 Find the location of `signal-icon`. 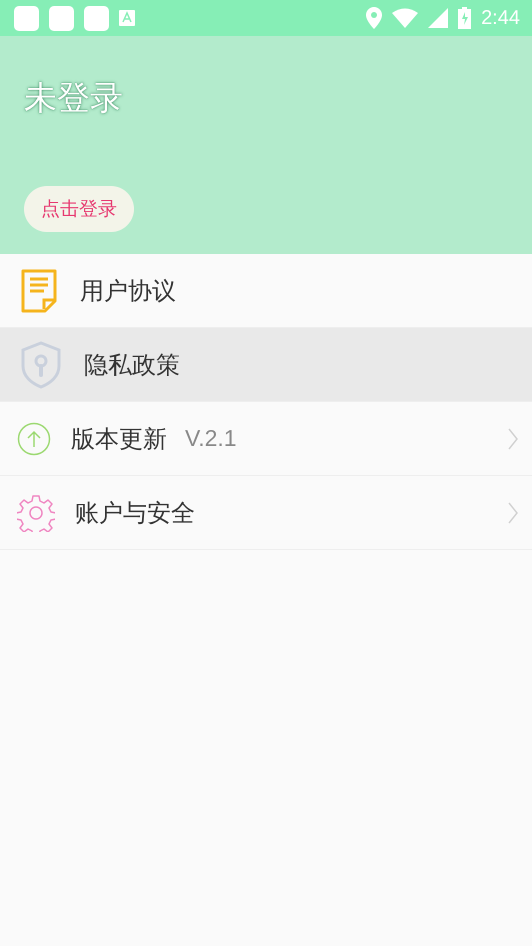

signal-icon is located at coordinates (438, 18).